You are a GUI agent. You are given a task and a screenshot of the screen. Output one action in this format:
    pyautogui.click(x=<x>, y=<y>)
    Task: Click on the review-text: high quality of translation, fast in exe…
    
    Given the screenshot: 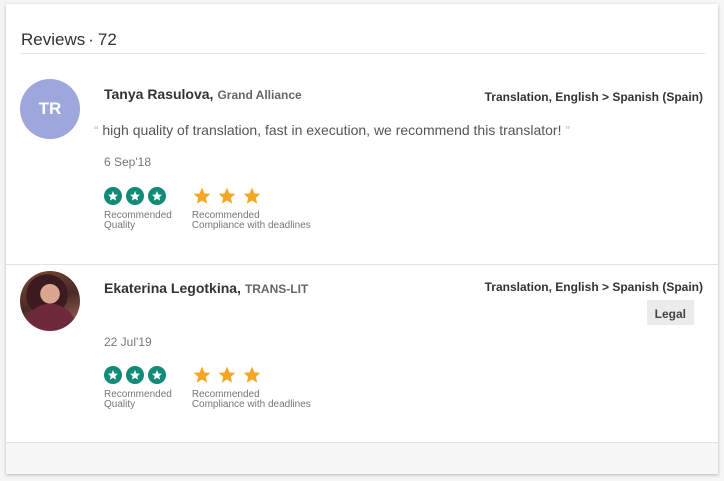 What is the action you would take?
    pyautogui.click(x=332, y=130)
    